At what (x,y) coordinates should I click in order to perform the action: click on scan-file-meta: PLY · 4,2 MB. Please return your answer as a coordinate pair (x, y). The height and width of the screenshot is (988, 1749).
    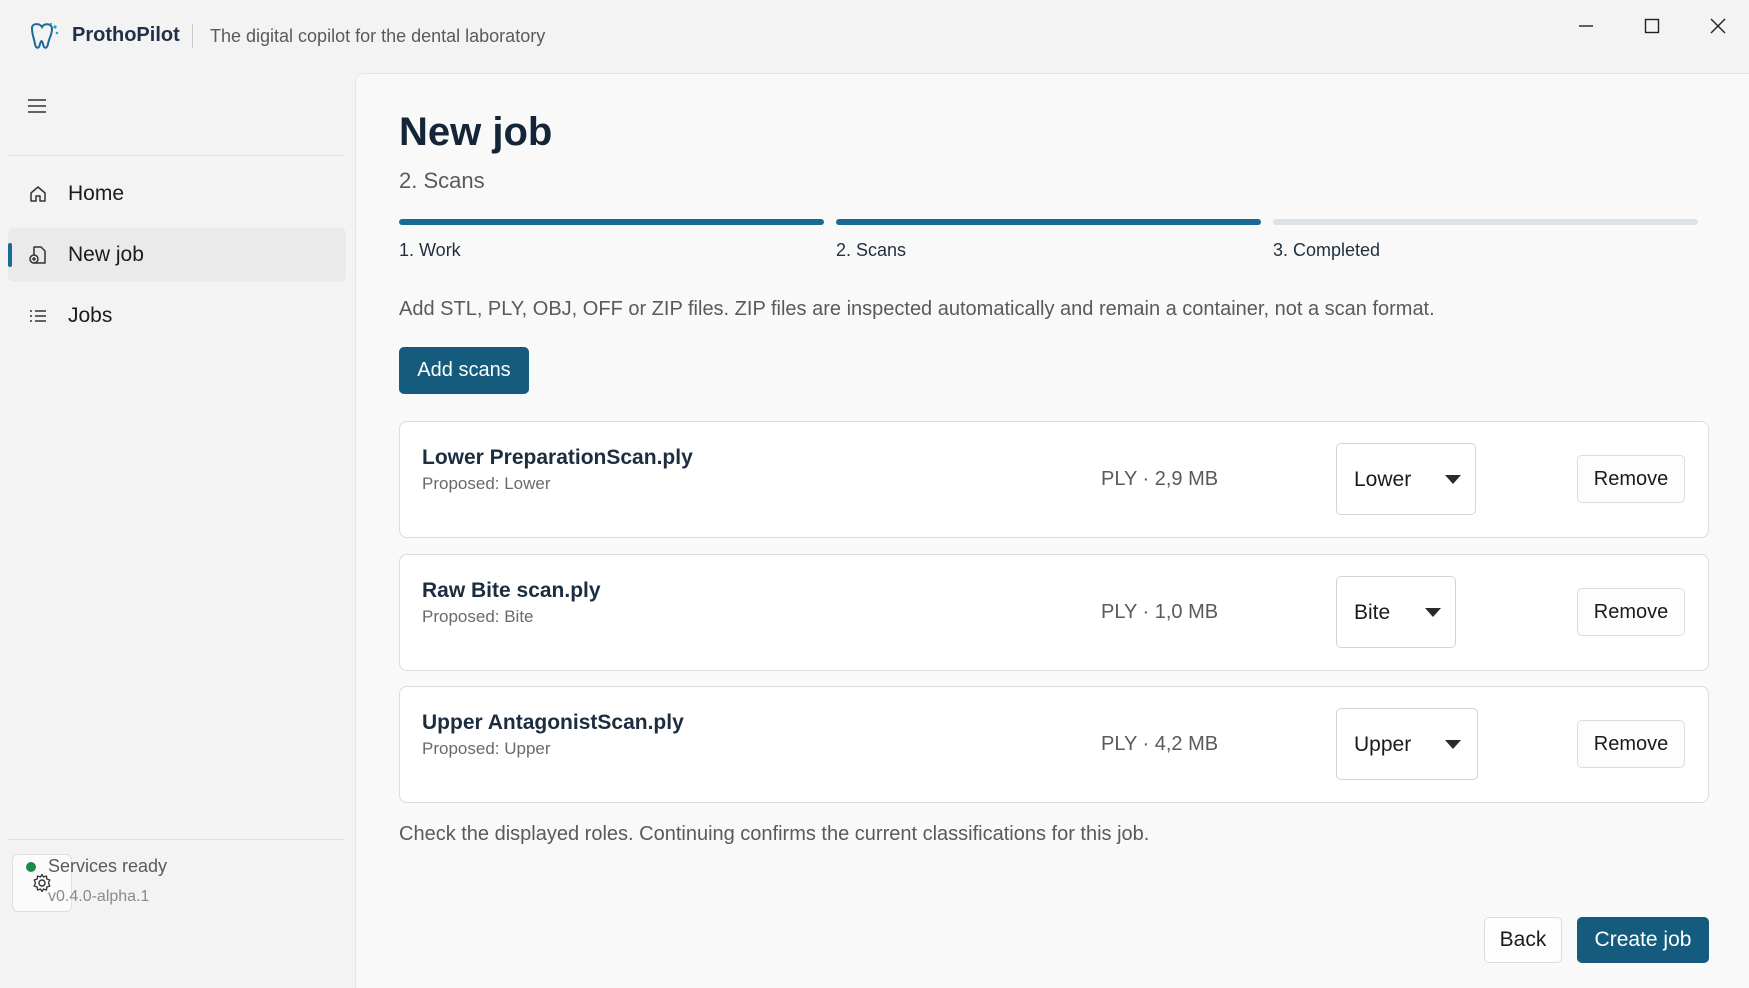
    Looking at the image, I should click on (1160, 744).